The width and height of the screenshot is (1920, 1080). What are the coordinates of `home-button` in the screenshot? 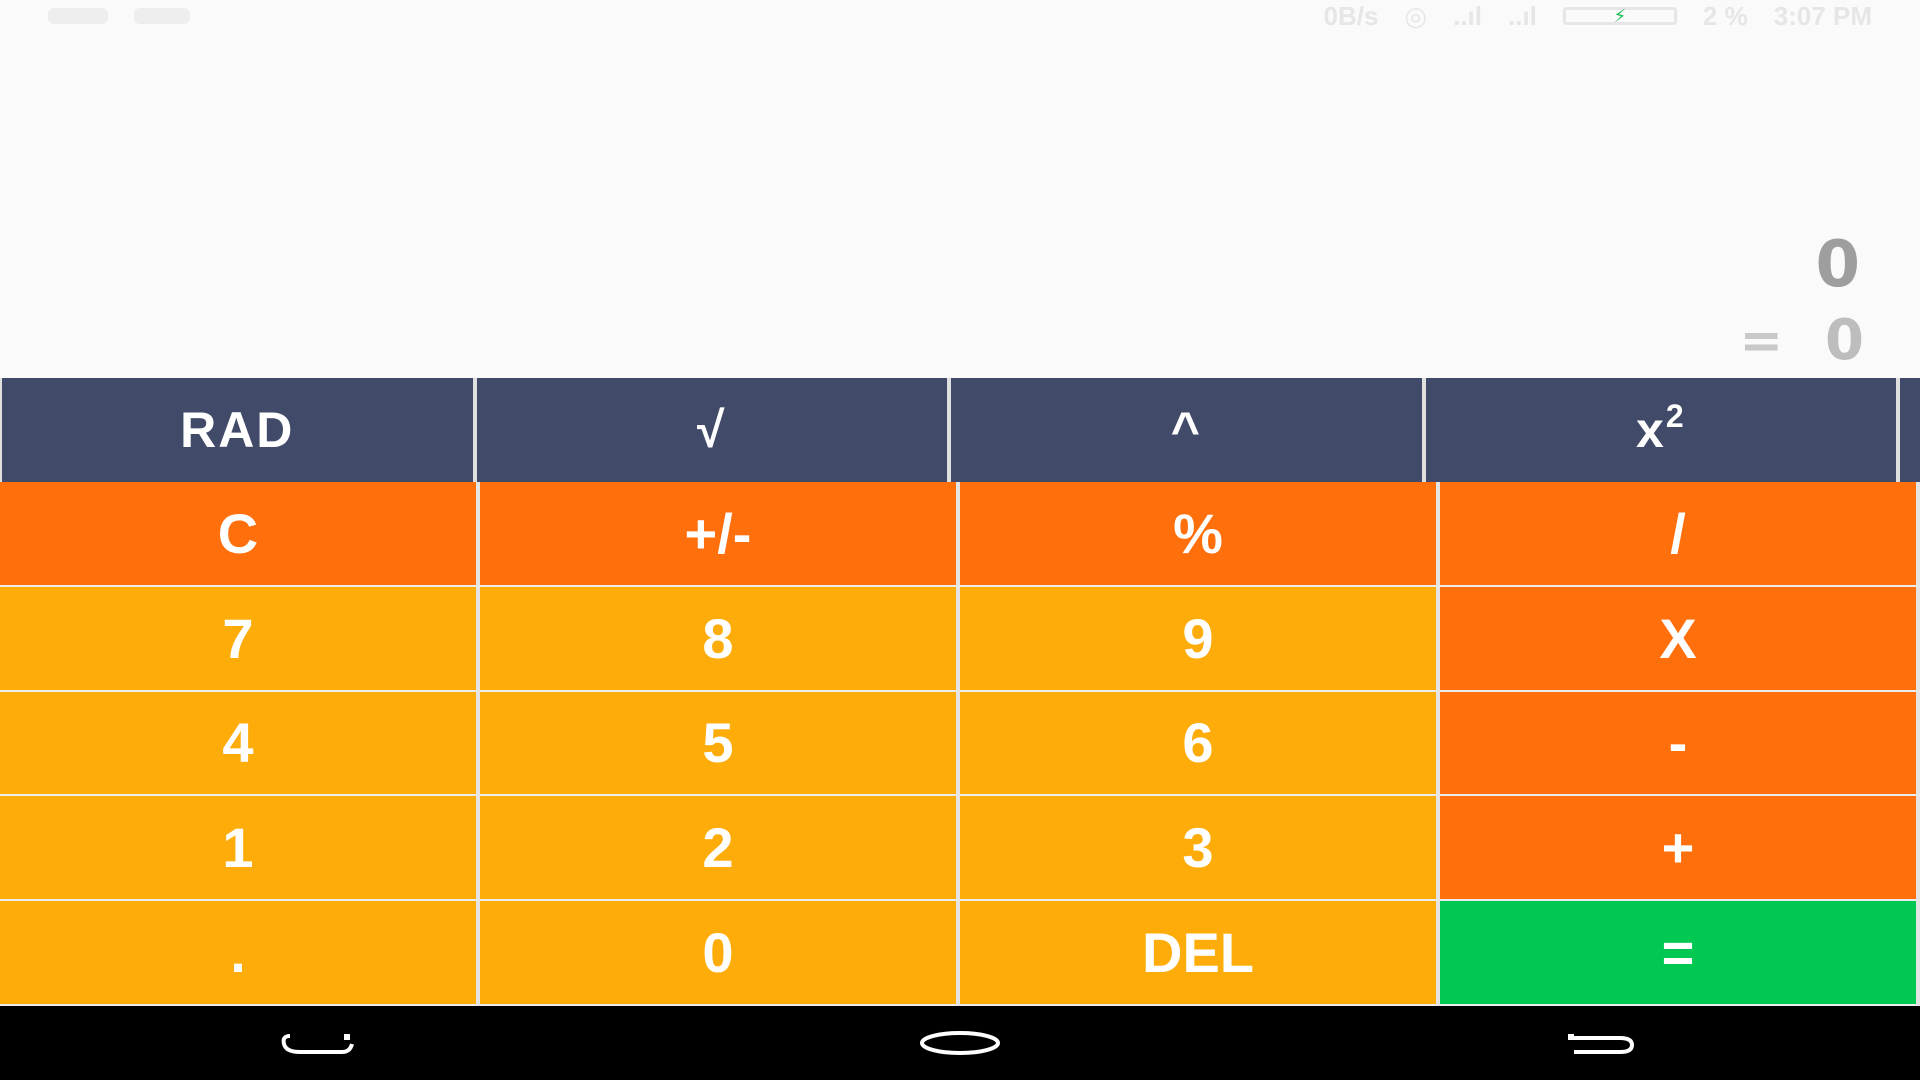 It's located at (960, 1043).